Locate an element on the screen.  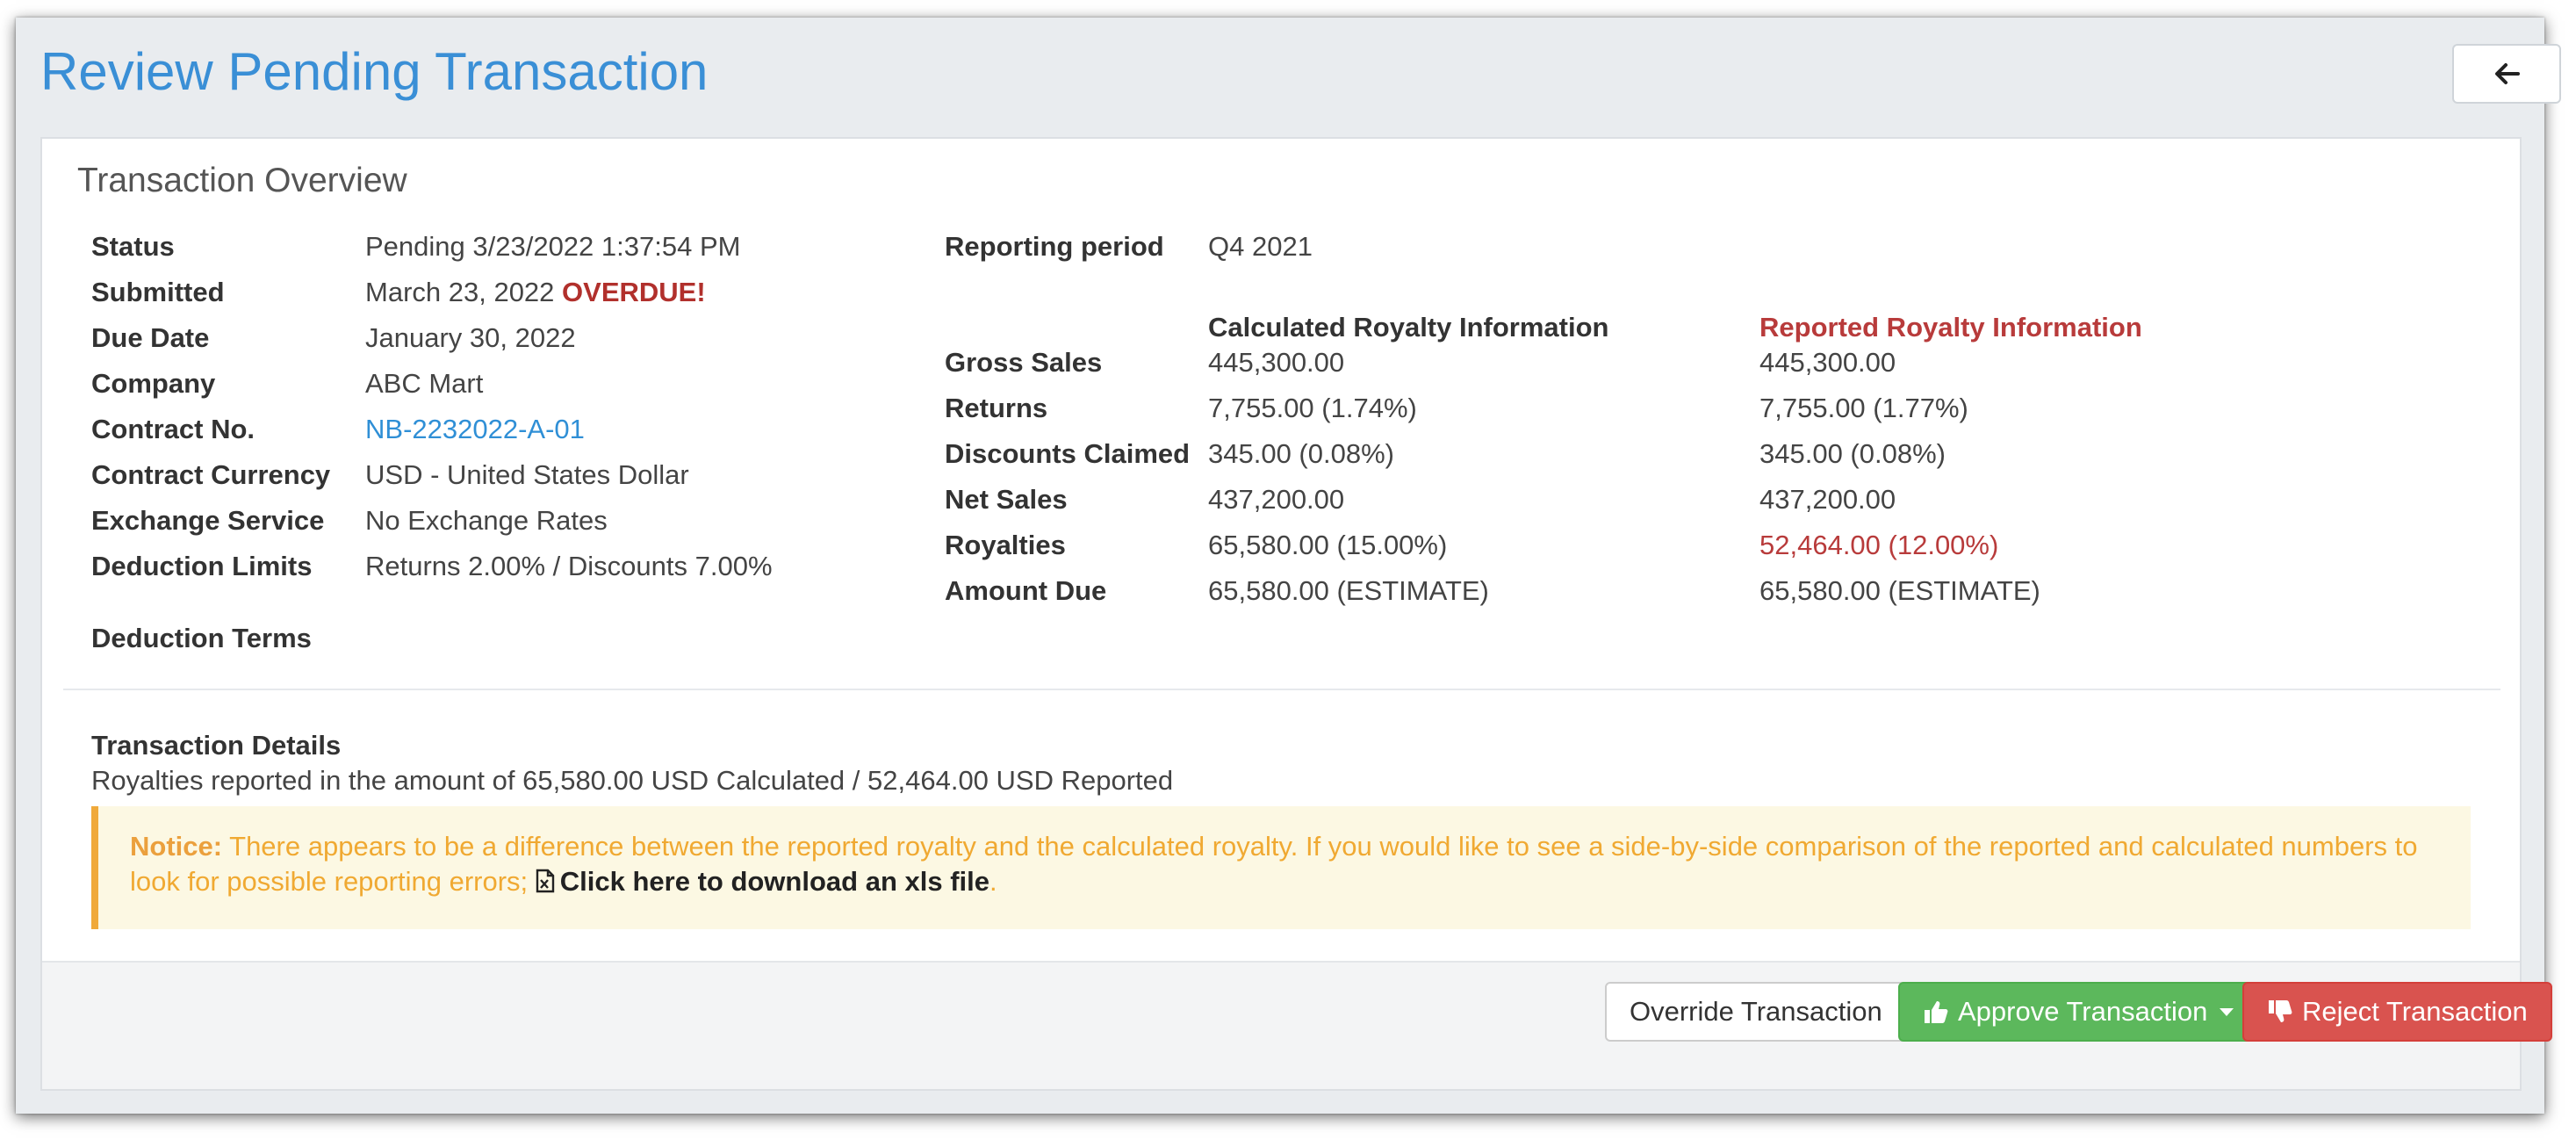
override-transaction-button: Override Transaction is located at coordinates (1756, 1012).